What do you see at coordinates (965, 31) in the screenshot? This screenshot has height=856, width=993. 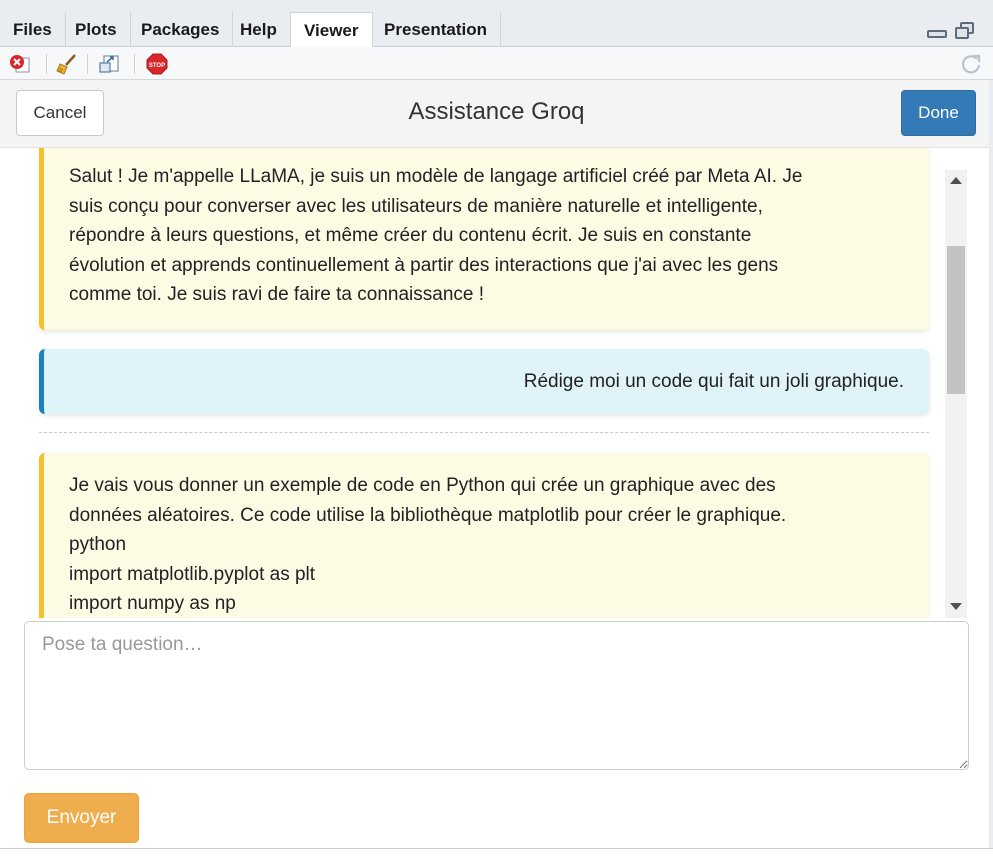 I see `maximize-pane-icon` at bounding box center [965, 31].